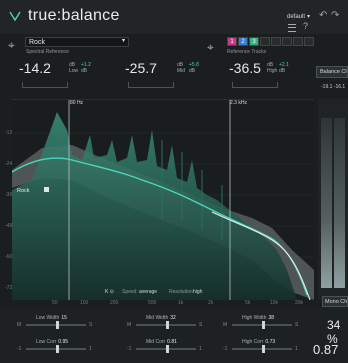 The image size is (348, 363). What do you see at coordinates (74, 15) in the screenshot?
I see `brand-title: true:balance` at bounding box center [74, 15].